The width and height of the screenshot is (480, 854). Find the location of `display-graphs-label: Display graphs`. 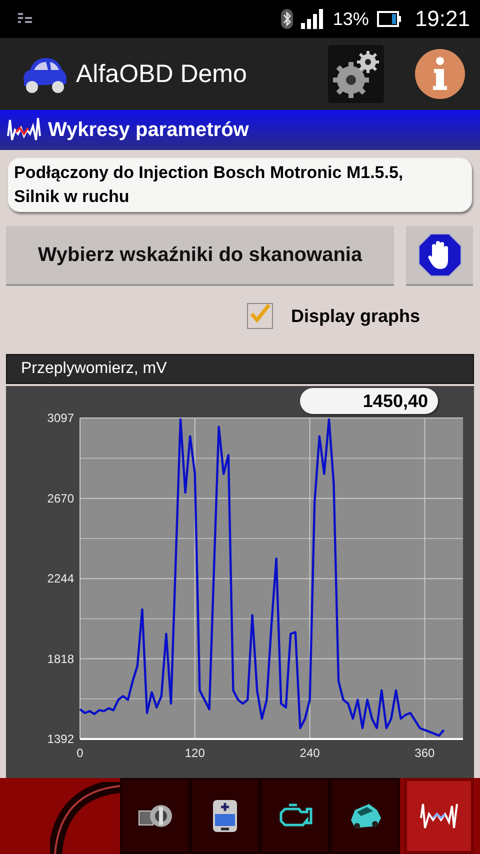

display-graphs-label: Display graphs is located at coordinates (355, 316).